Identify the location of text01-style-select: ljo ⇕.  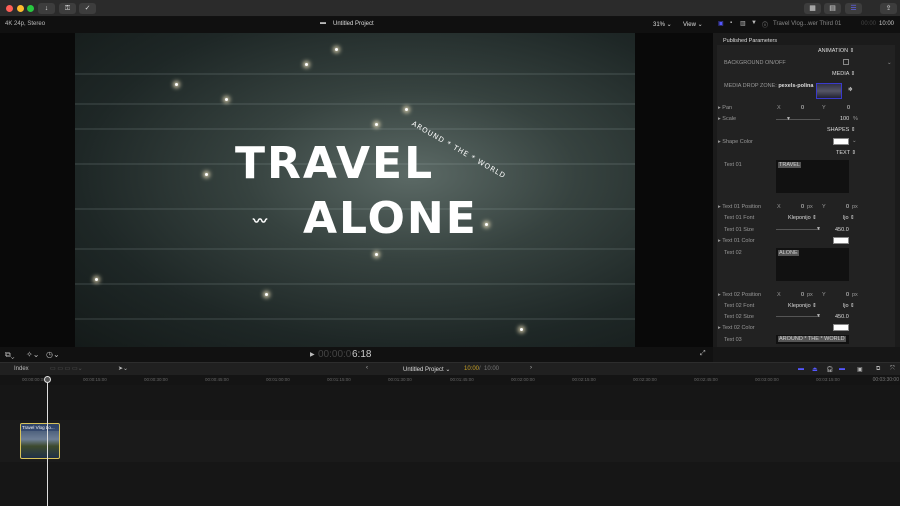
(849, 218).